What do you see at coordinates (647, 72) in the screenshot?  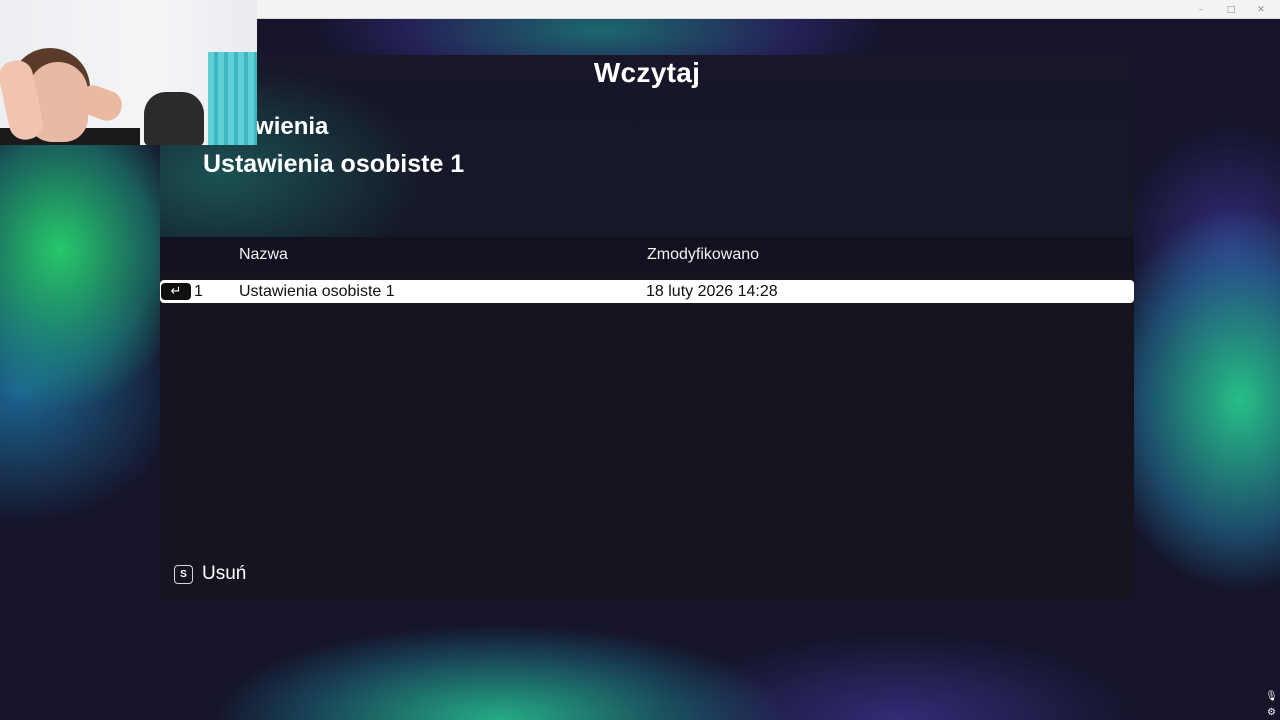 I see `dialog-title: Wczytaj` at bounding box center [647, 72].